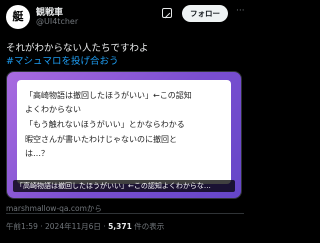 The image size is (320, 243). I want to click on card-text-line: 「もう触れないほうがいい」とかならわかる, so click(105, 124).